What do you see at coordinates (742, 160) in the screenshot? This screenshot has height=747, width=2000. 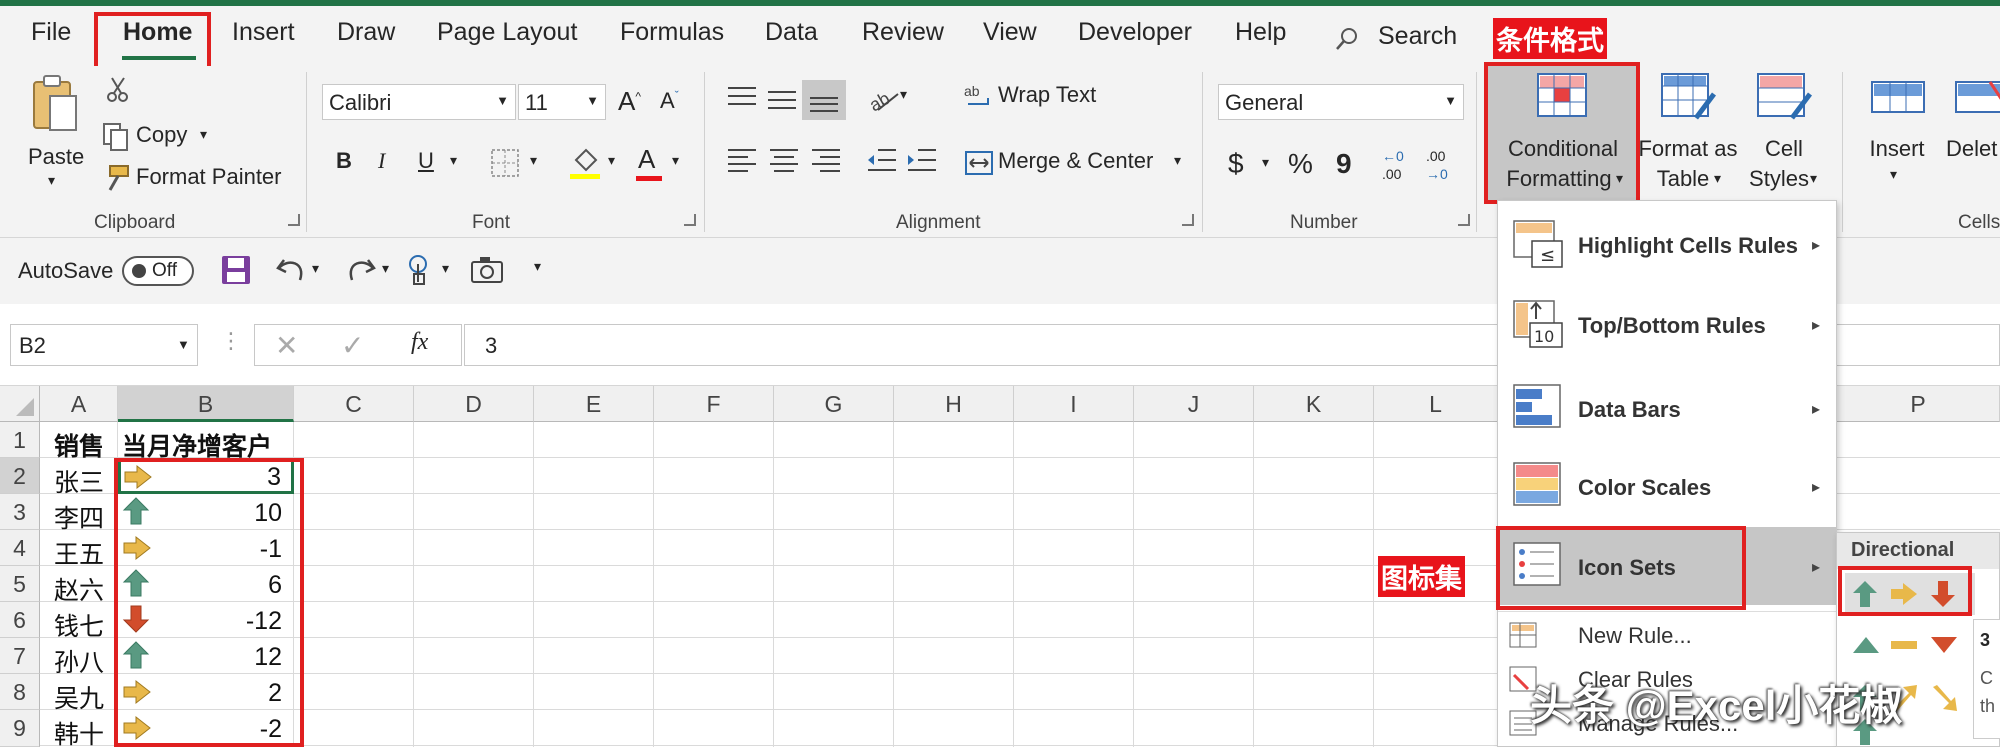 I see `align-left-icon` at bounding box center [742, 160].